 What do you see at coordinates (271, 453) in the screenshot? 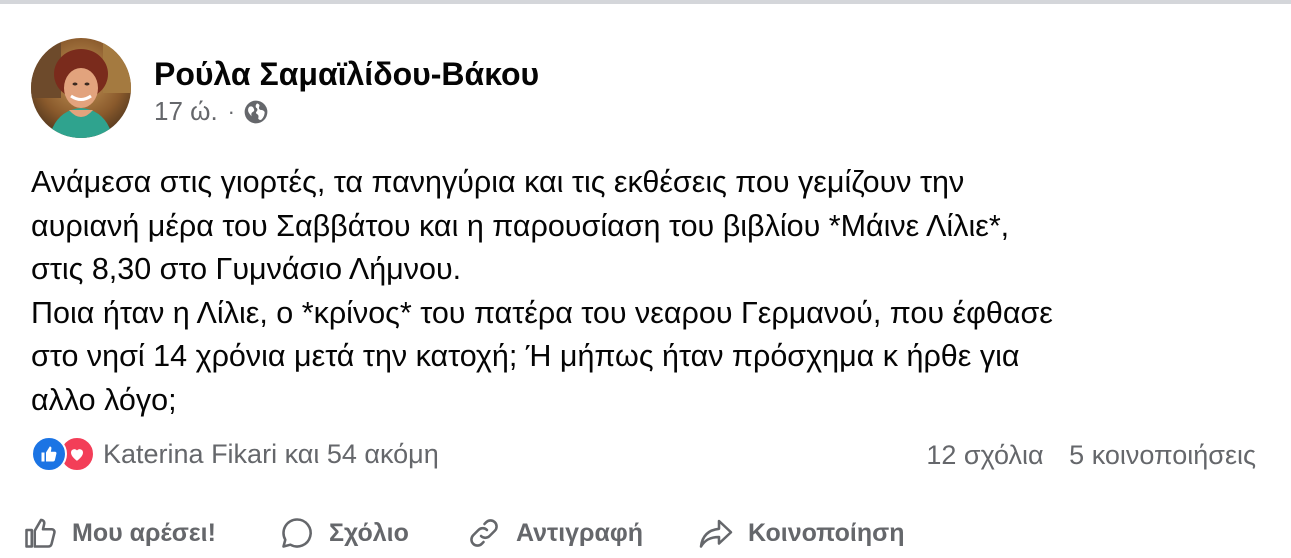
I see `reactions-text: Katerina Fikari και 54 ακόμη` at bounding box center [271, 453].